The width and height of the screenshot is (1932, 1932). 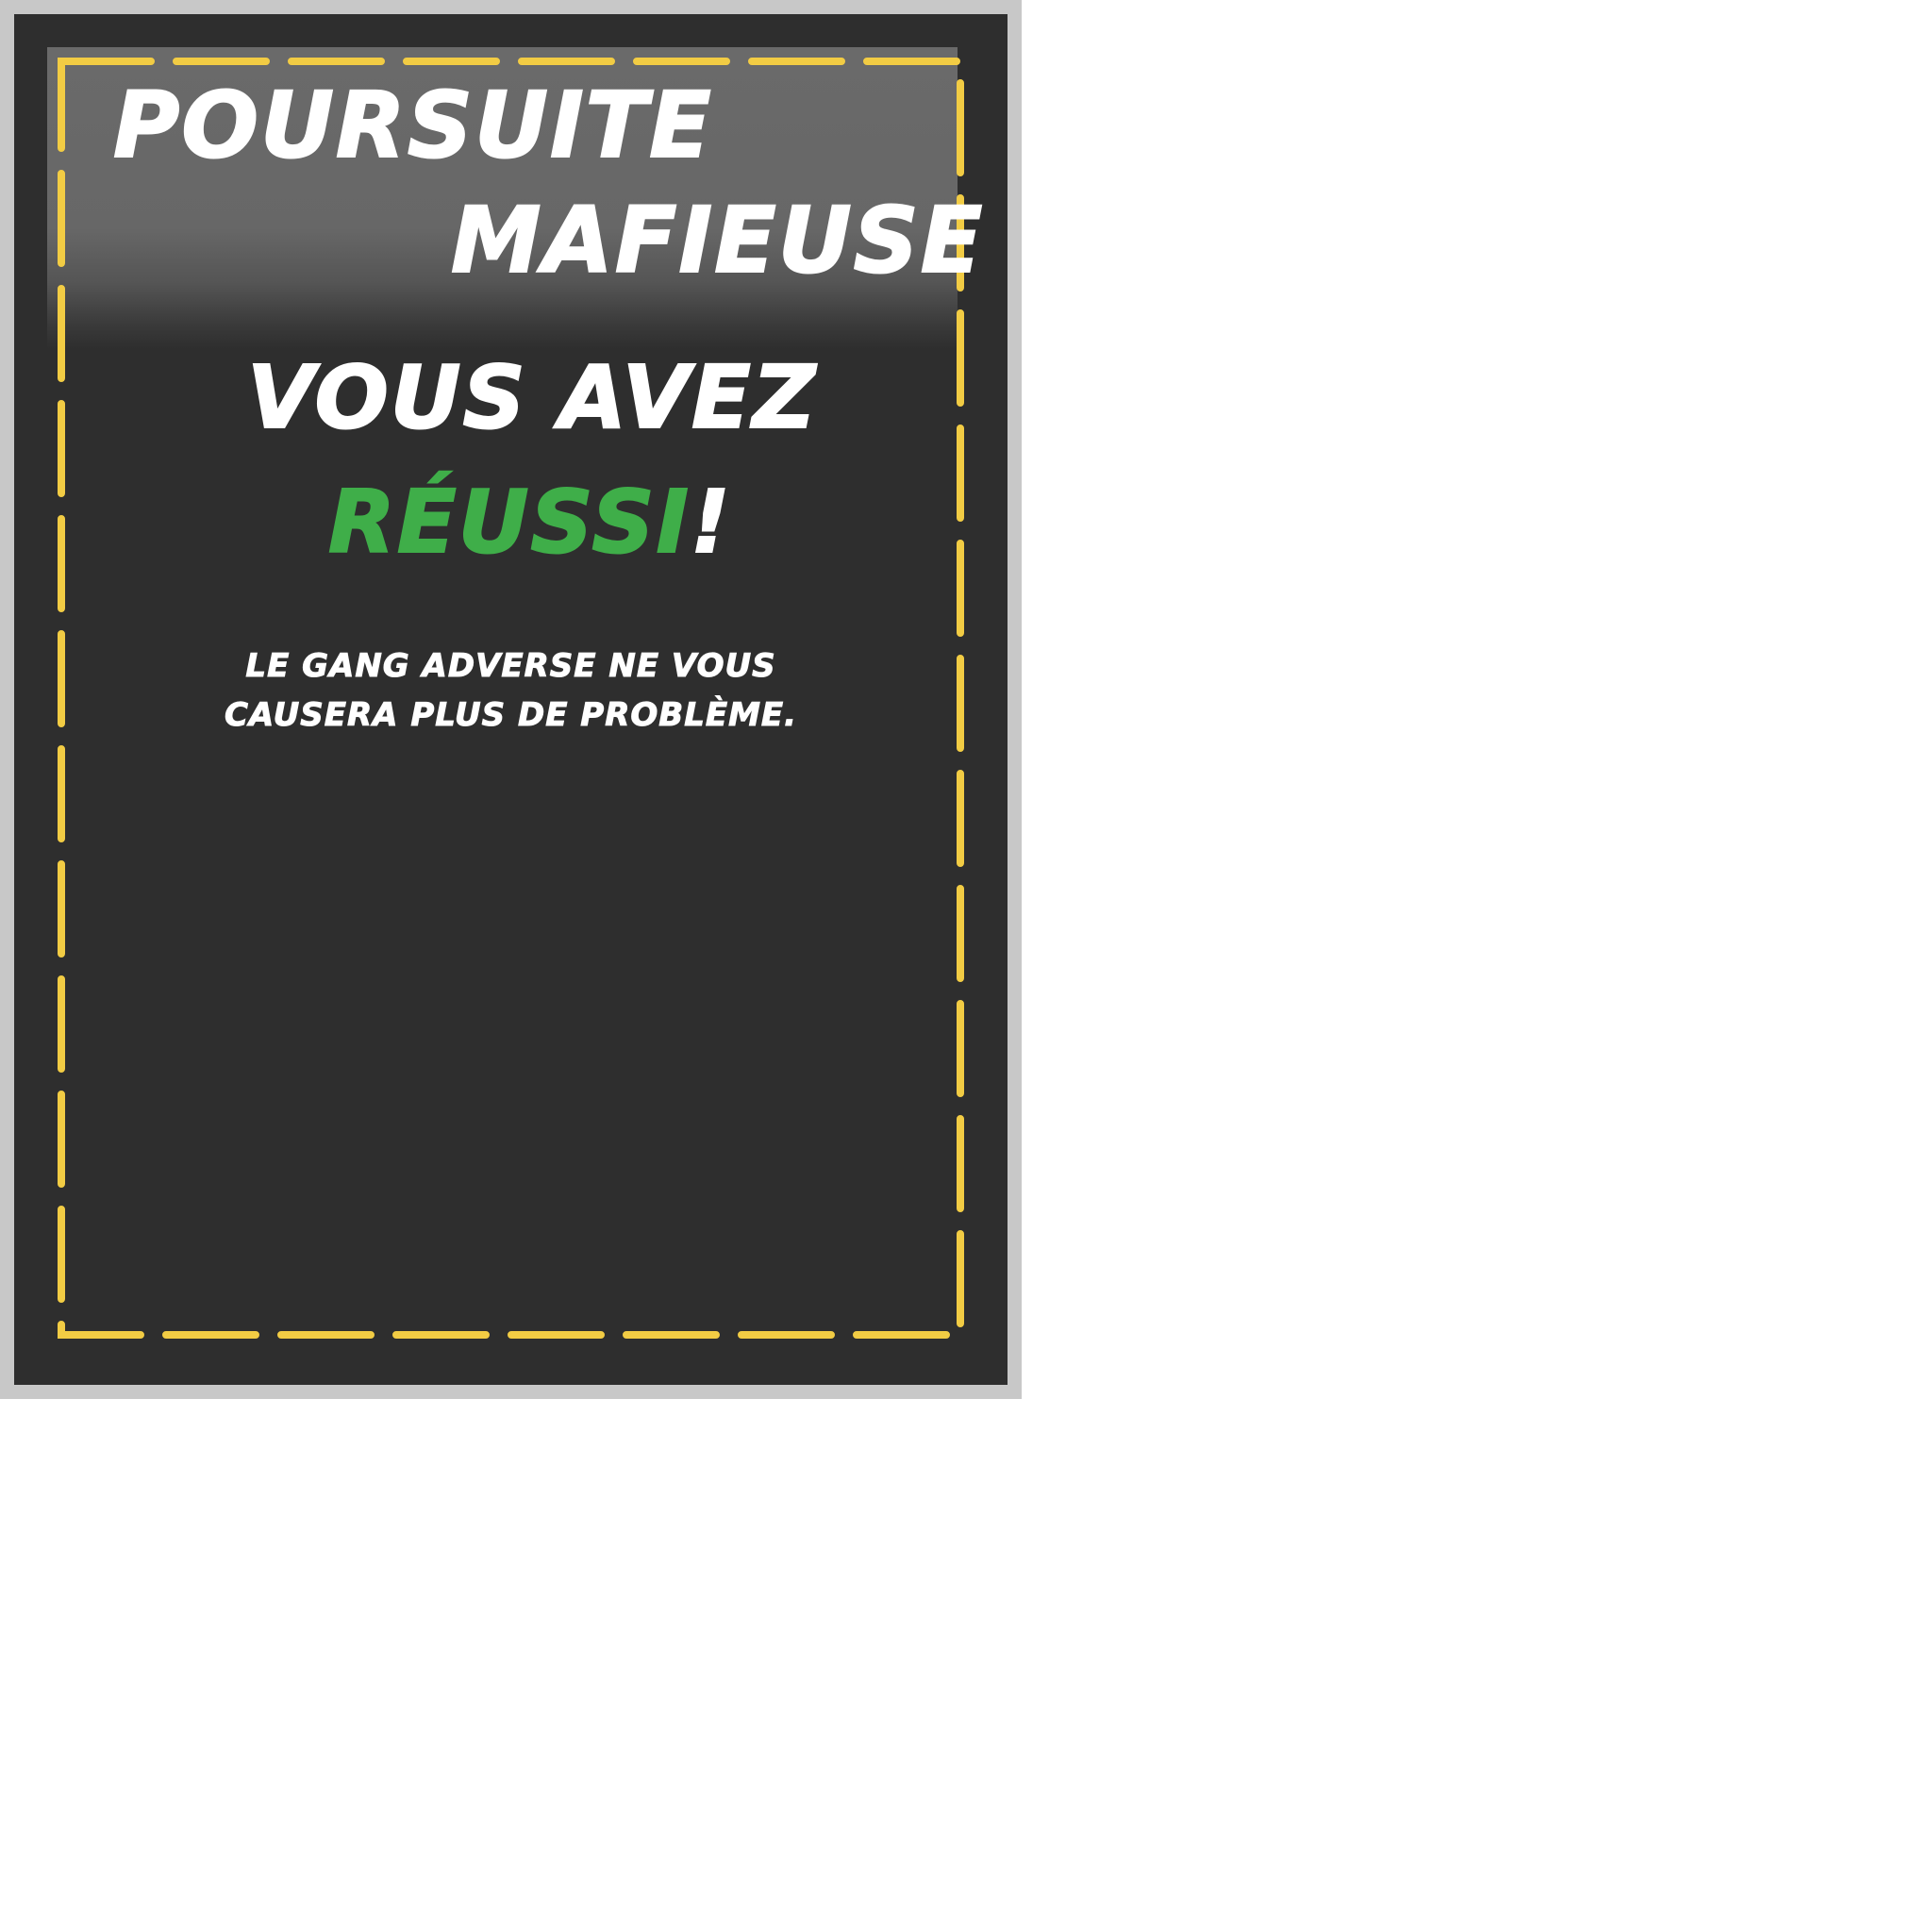 I want to click on exclamation-mark: !, so click(x=711, y=523).